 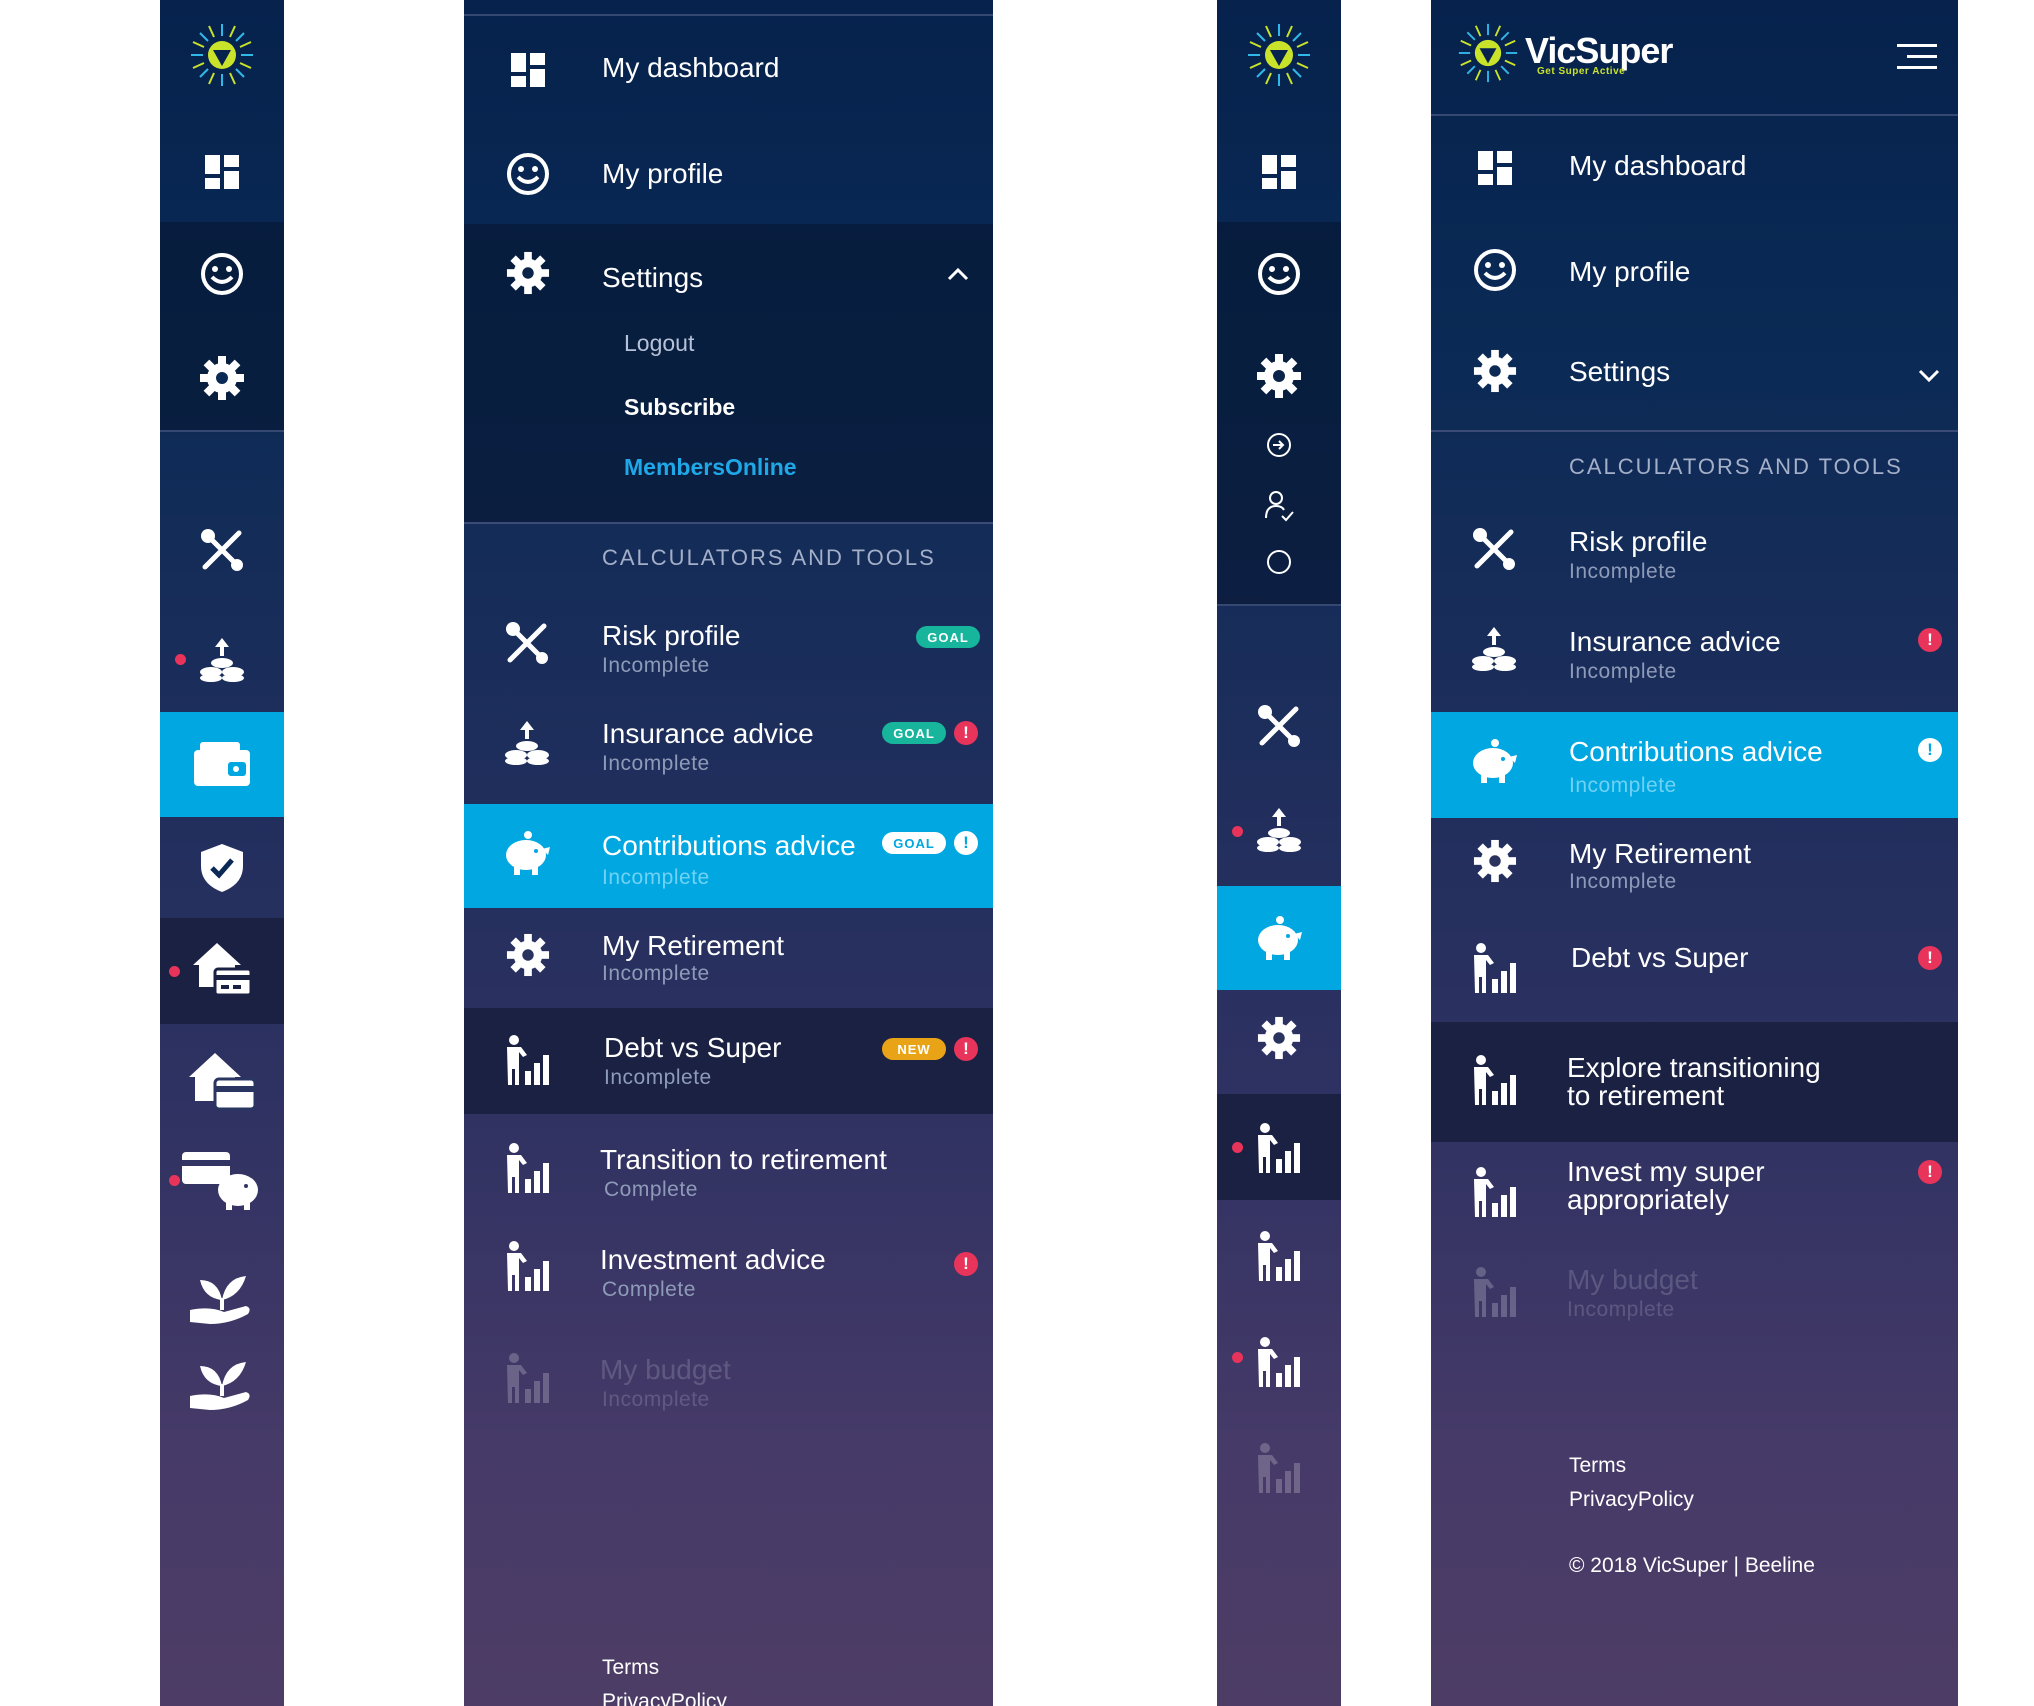 I want to click on tool-risk-profile: Risk profile Incomplete, so click(x=1694, y=562).